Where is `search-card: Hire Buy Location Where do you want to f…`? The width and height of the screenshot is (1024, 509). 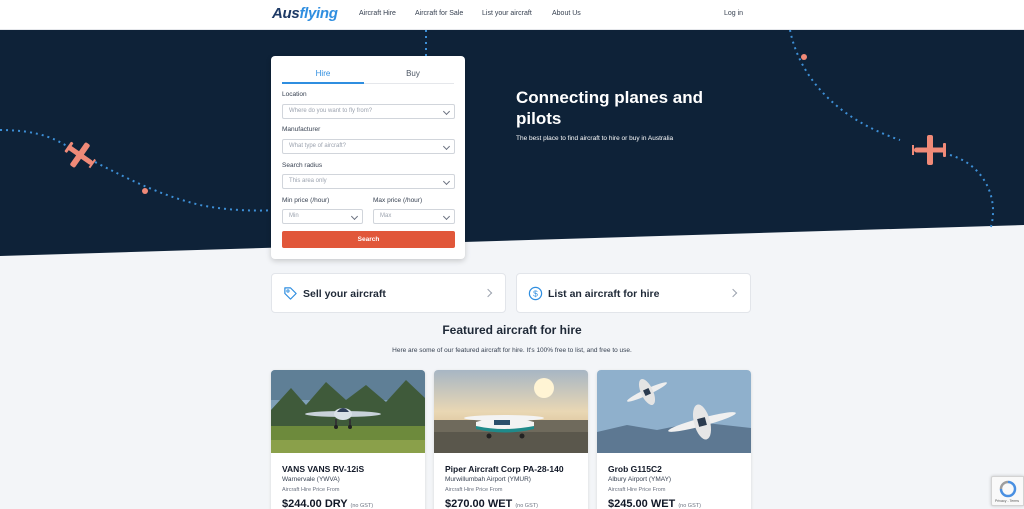
search-card: Hire Buy Location Where do you want to f… is located at coordinates (368, 157).